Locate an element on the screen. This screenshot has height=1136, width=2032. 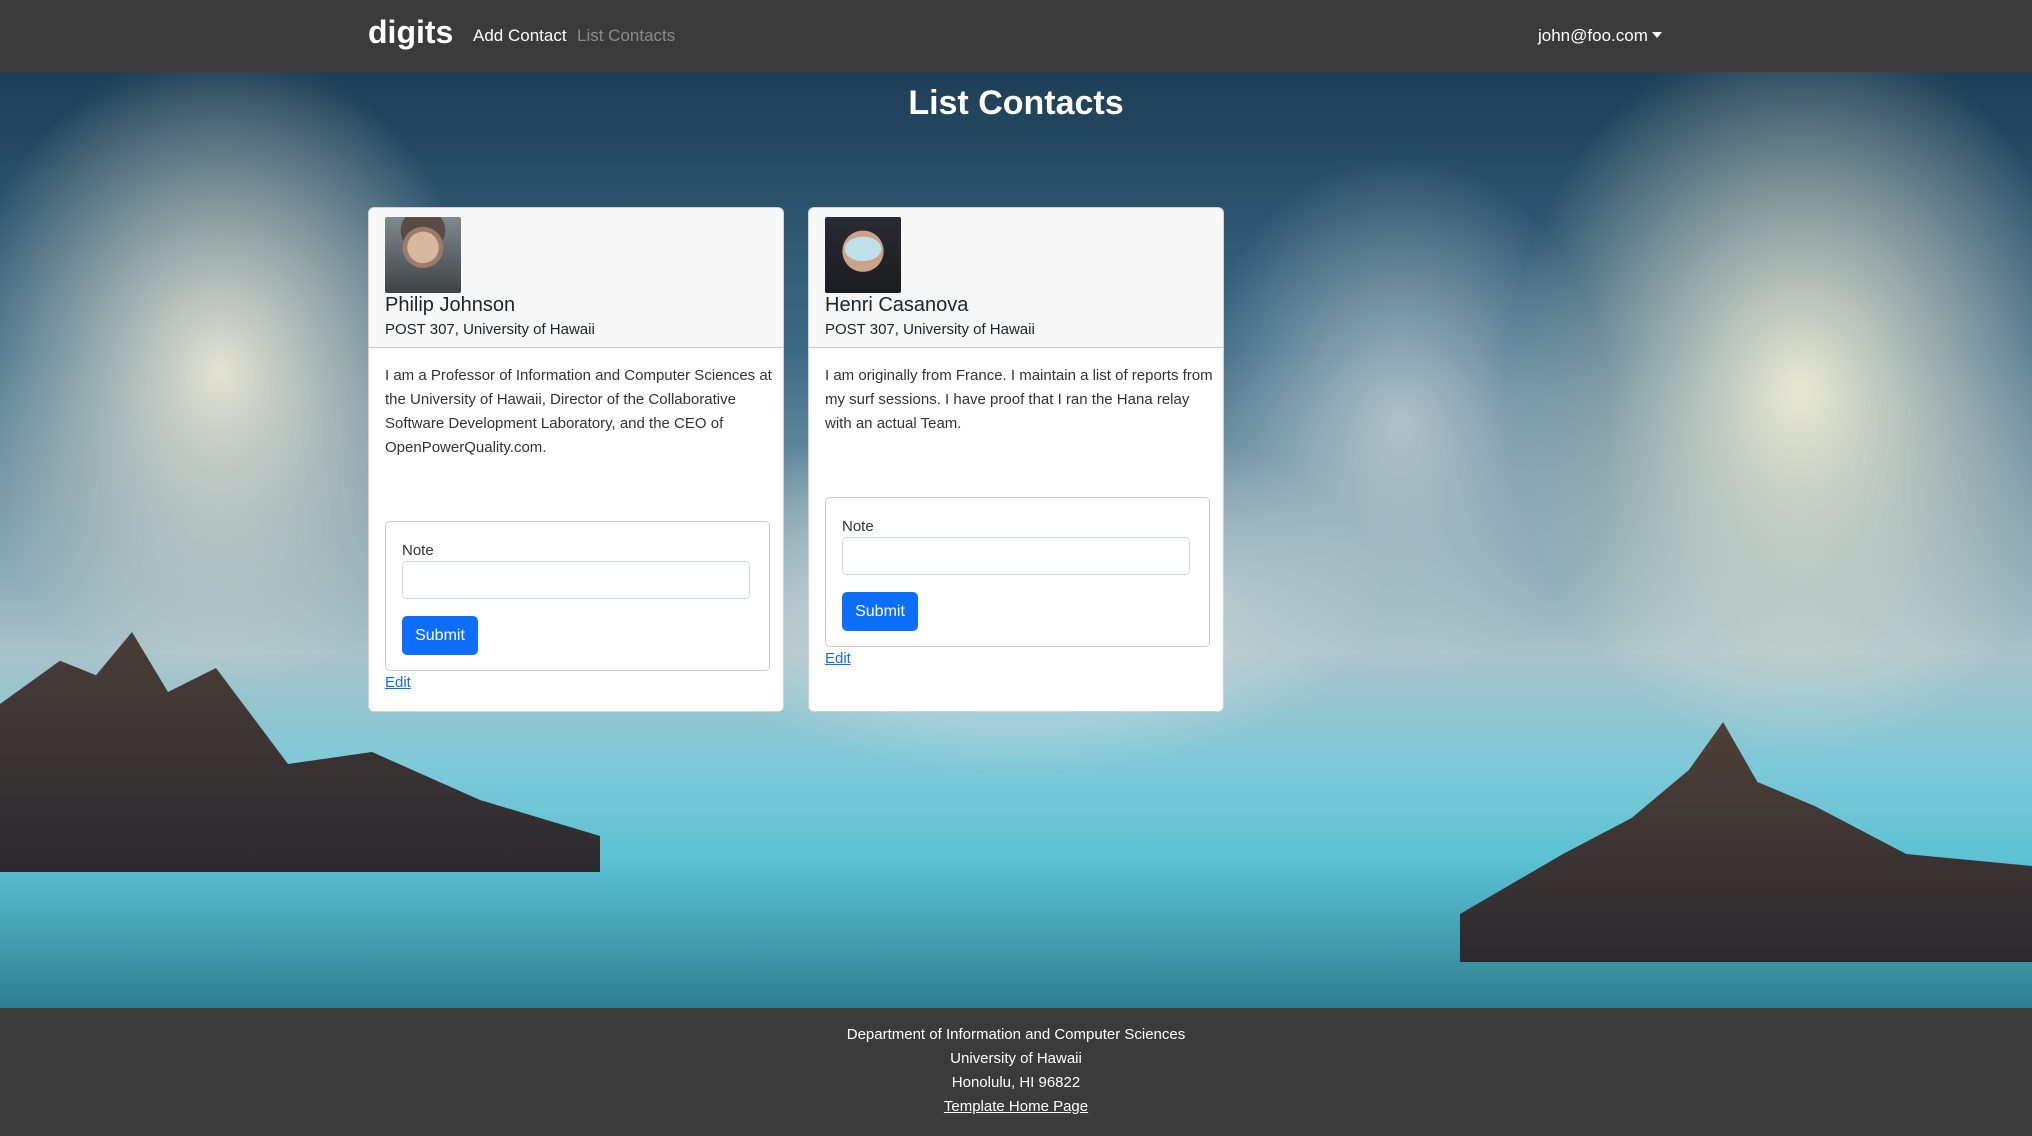
user-email: john@foo.com is located at coordinates (1593, 35).